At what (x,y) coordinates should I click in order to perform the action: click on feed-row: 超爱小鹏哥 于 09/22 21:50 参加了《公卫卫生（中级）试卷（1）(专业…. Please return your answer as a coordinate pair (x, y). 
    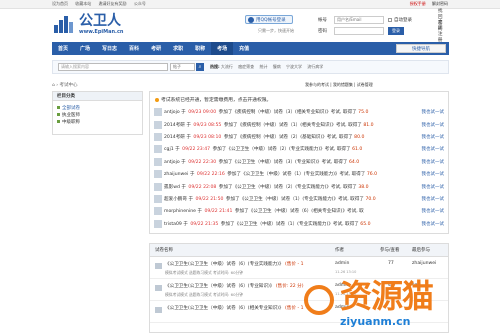
    Looking at the image, I should click on (299, 199).